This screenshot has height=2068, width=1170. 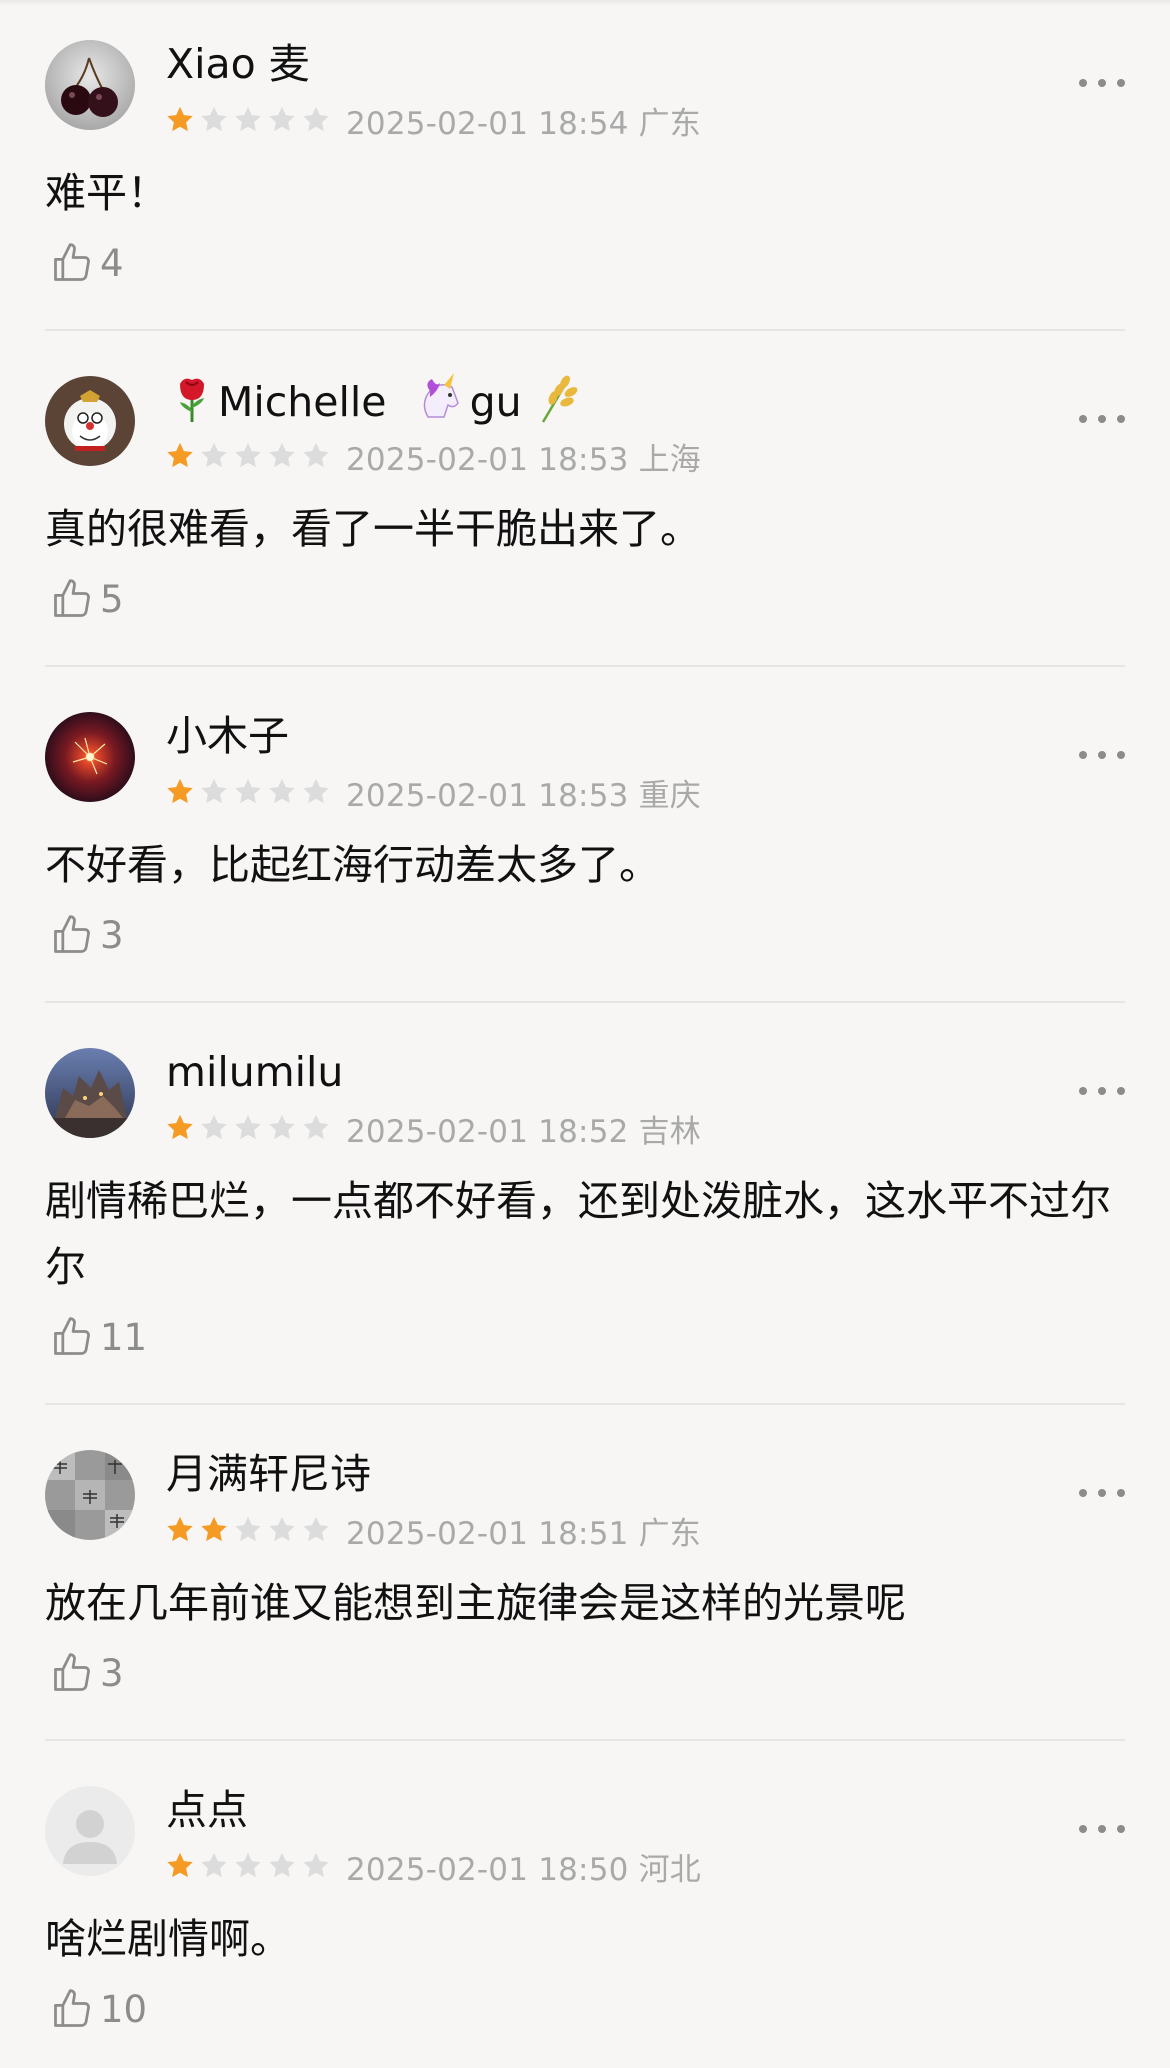 I want to click on username: 点点, so click(x=207, y=1810).